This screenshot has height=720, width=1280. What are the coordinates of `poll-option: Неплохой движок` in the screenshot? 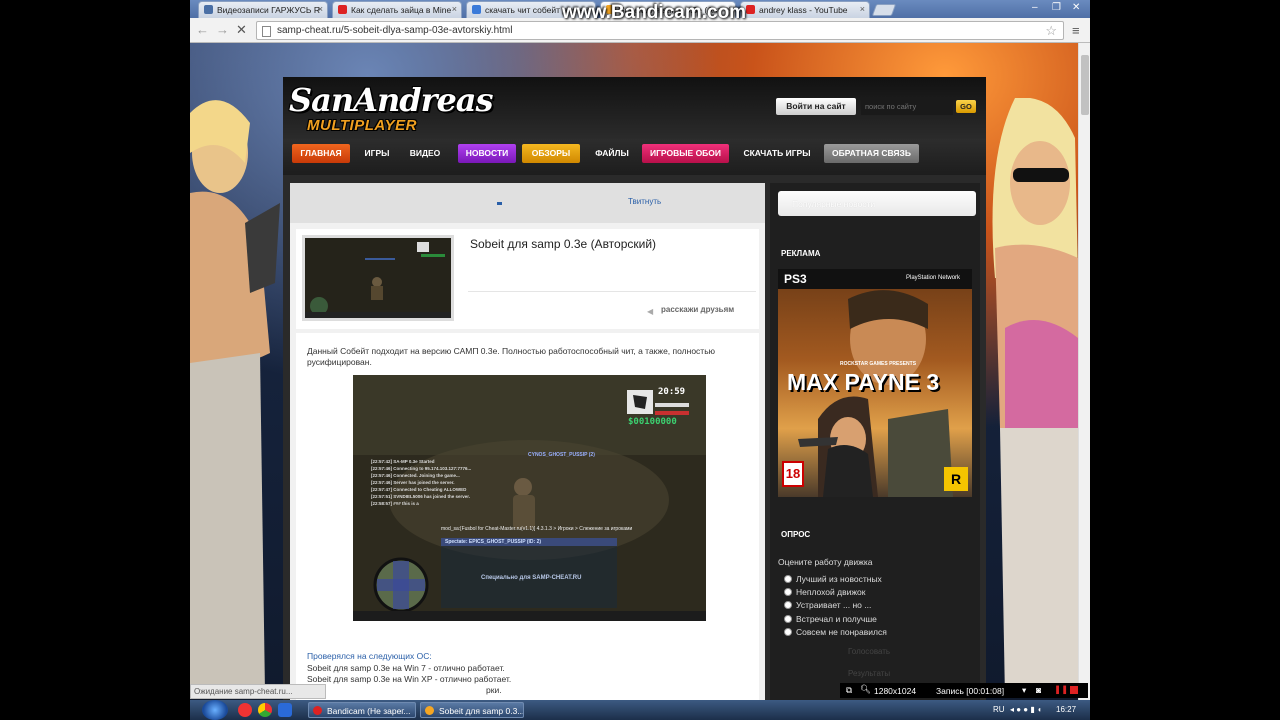 It's located at (825, 592).